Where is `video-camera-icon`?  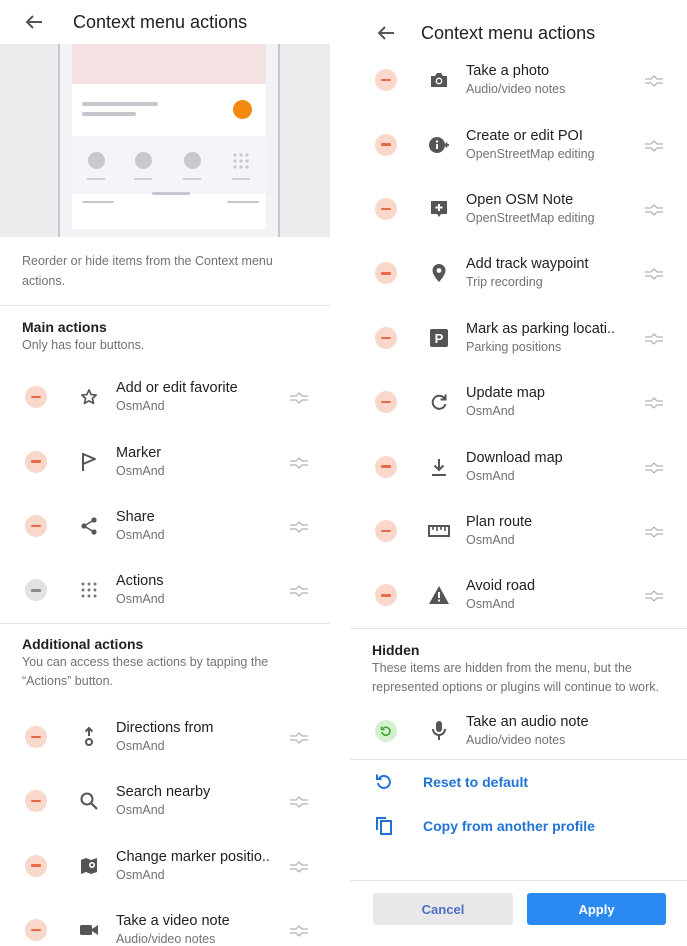
video-camera-icon is located at coordinates (89, 930).